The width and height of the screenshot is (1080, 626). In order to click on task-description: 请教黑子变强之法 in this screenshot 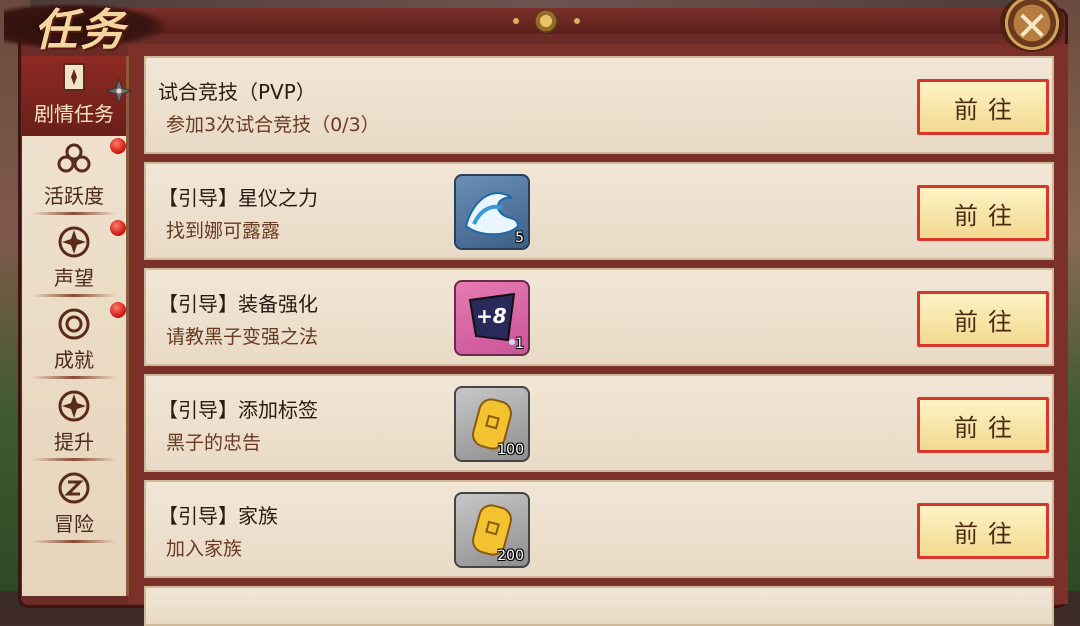, I will do `click(242, 337)`.